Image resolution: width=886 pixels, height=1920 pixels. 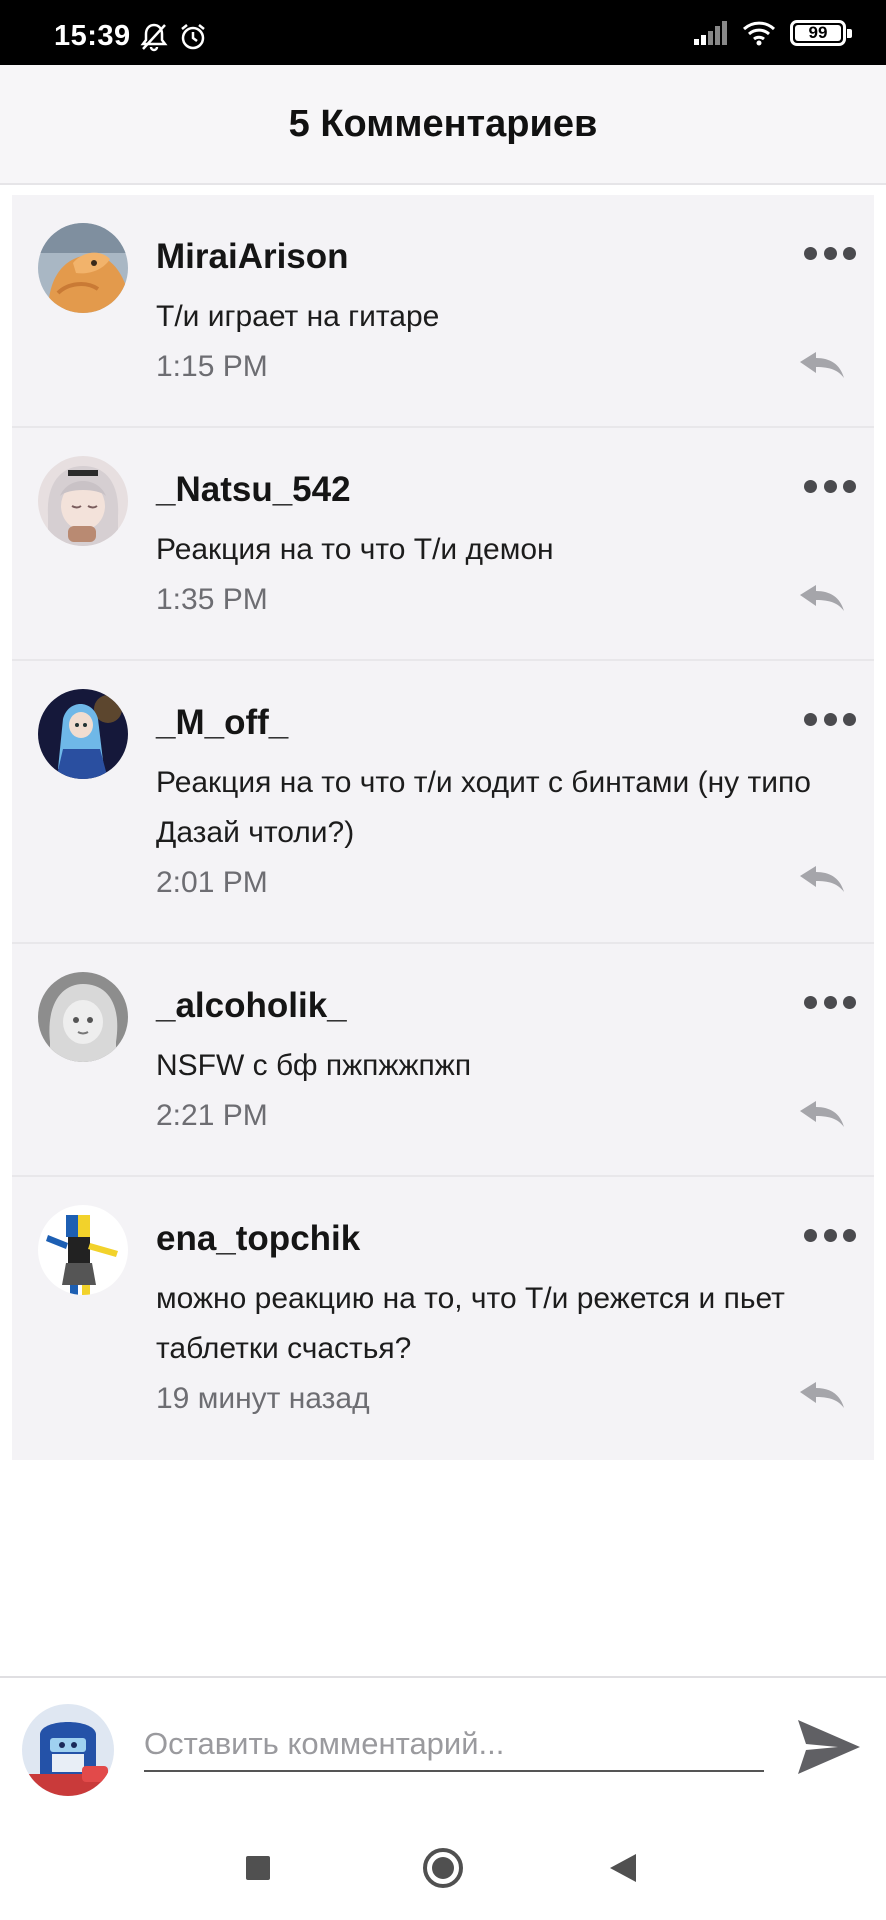 I want to click on wifi-icon, so click(x=759, y=33).